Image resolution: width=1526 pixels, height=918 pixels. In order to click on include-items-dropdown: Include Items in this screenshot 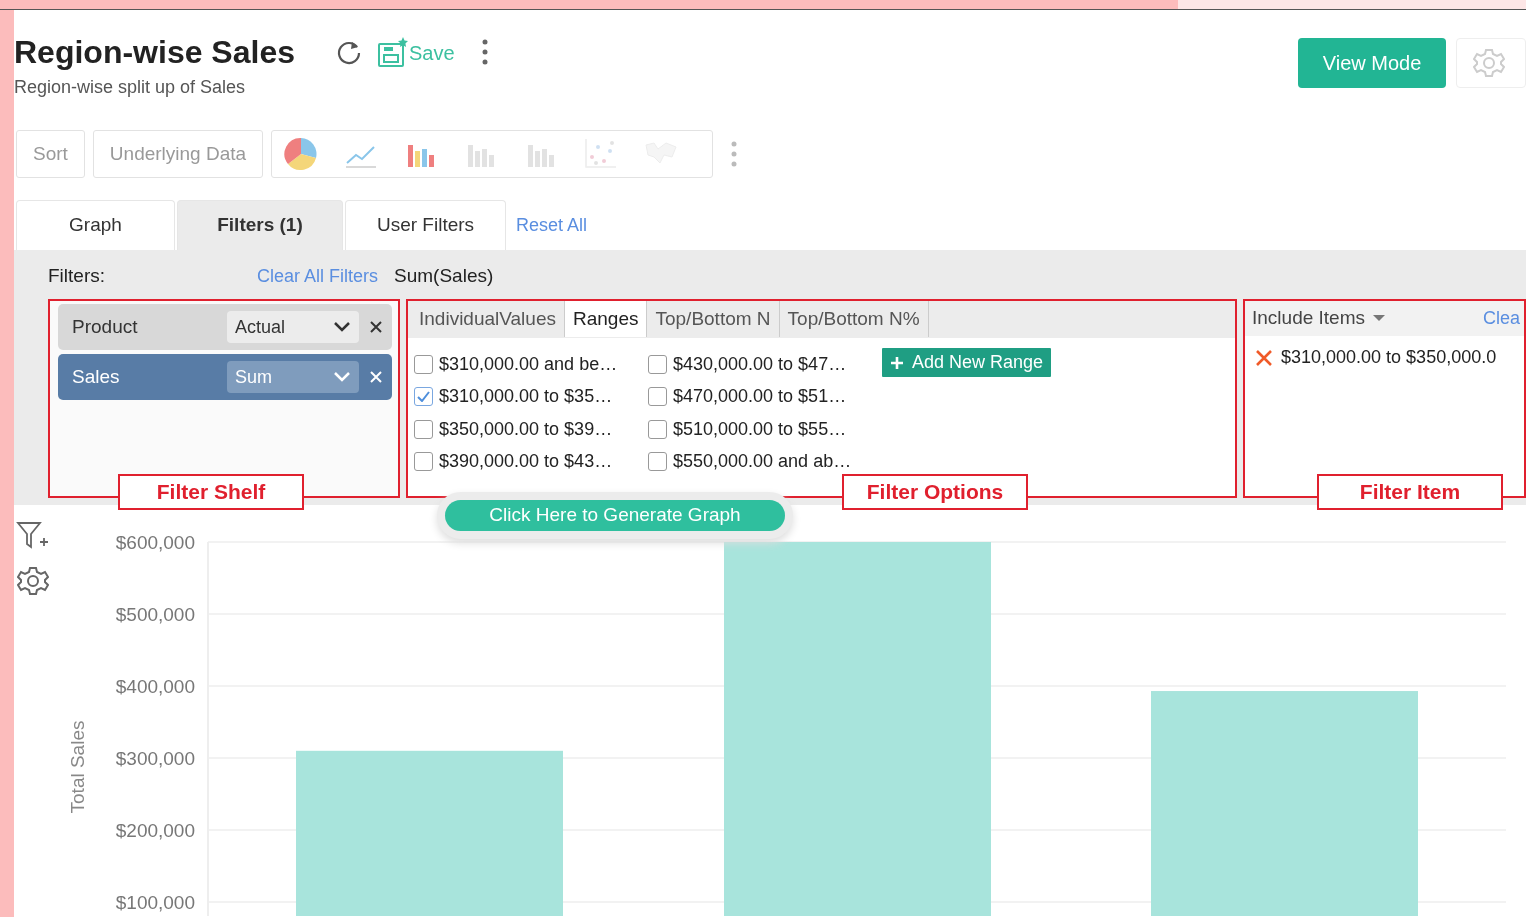, I will do `click(1318, 318)`.